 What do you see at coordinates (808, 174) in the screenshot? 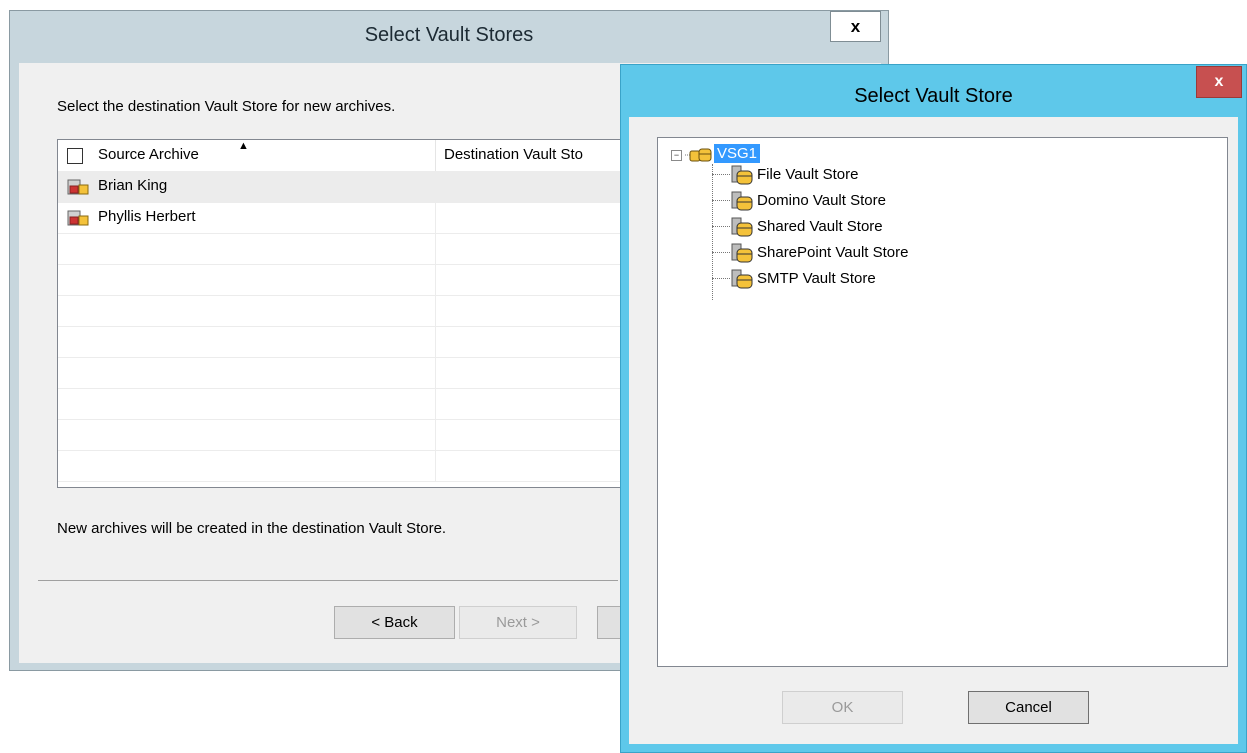
I see `tree-item-label: File Vault Store` at bounding box center [808, 174].